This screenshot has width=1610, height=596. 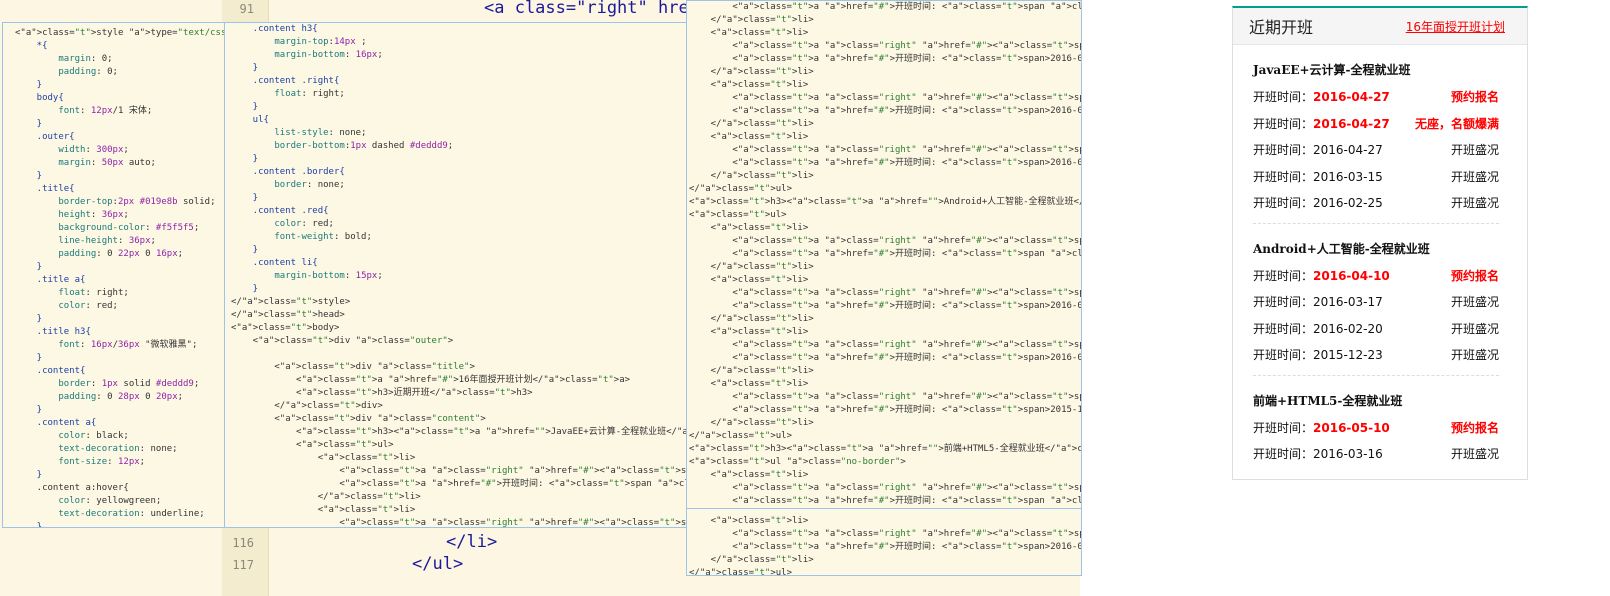 What do you see at coordinates (1376, 69) in the screenshot?
I see `class-group-title: JavaEE+云计算-全程就业班` at bounding box center [1376, 69].